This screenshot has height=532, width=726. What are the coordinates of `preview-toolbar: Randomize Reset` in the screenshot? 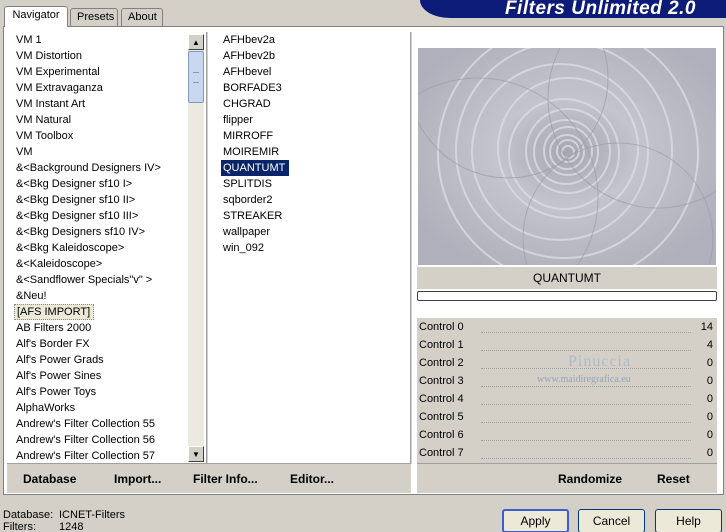 It's located at (567, 478).